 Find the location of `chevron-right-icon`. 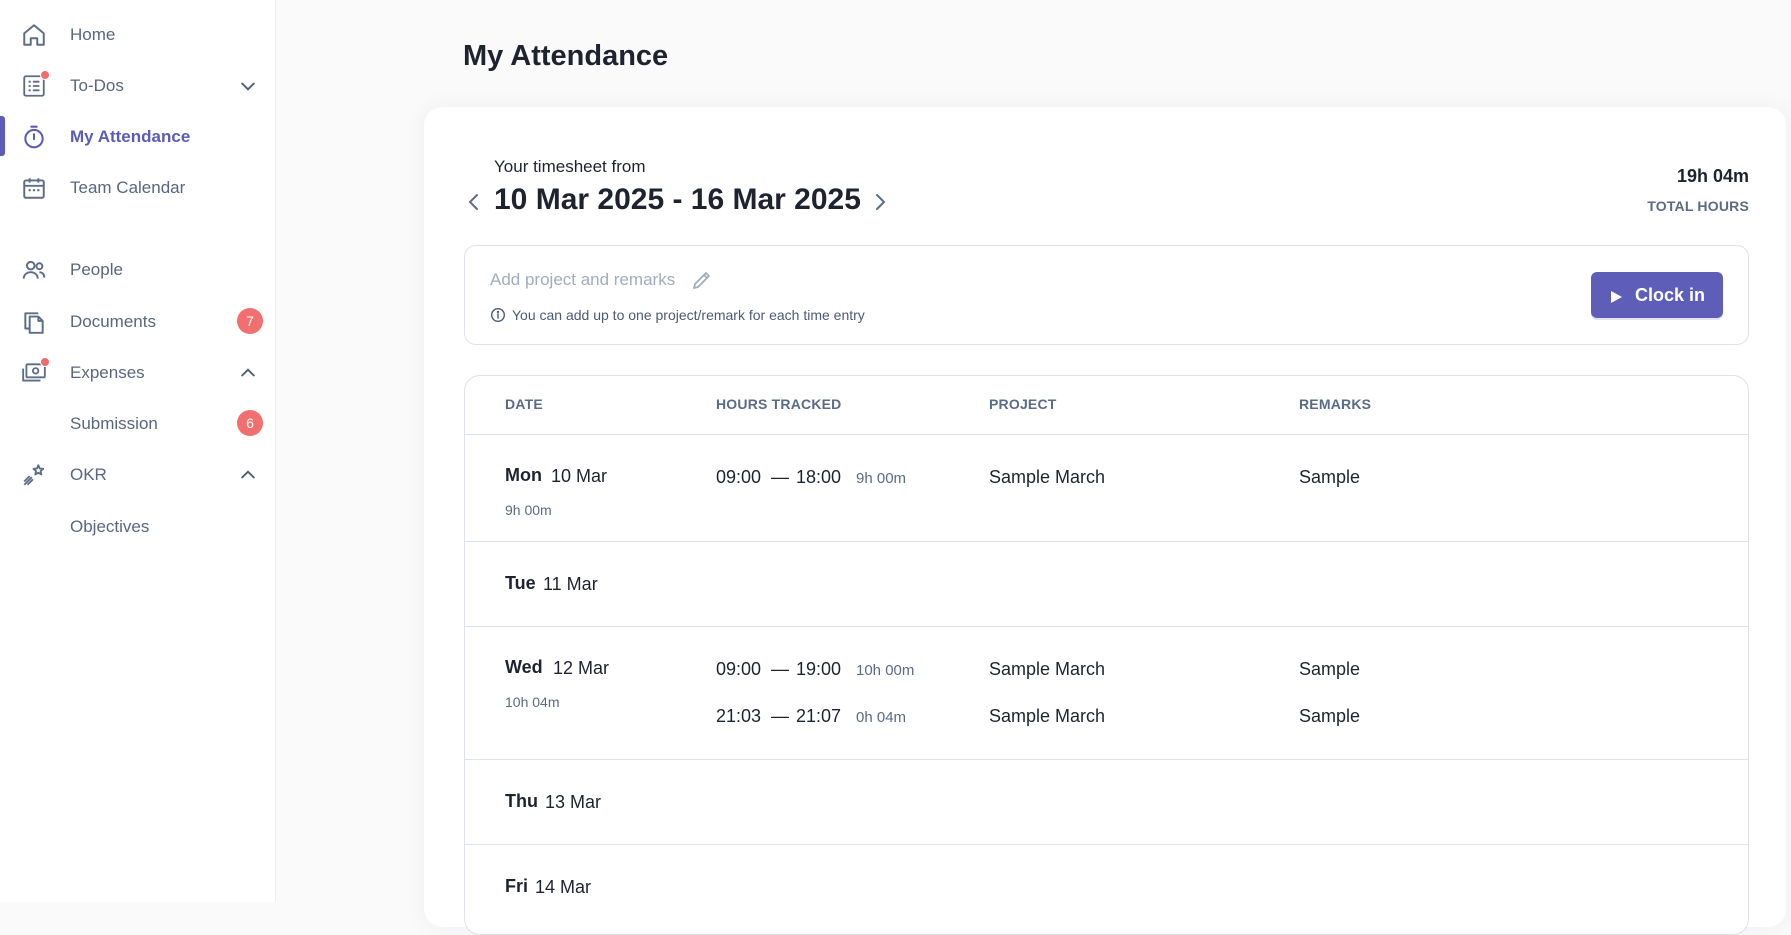

chevron-right-icon is located at coordinates (880, 202).